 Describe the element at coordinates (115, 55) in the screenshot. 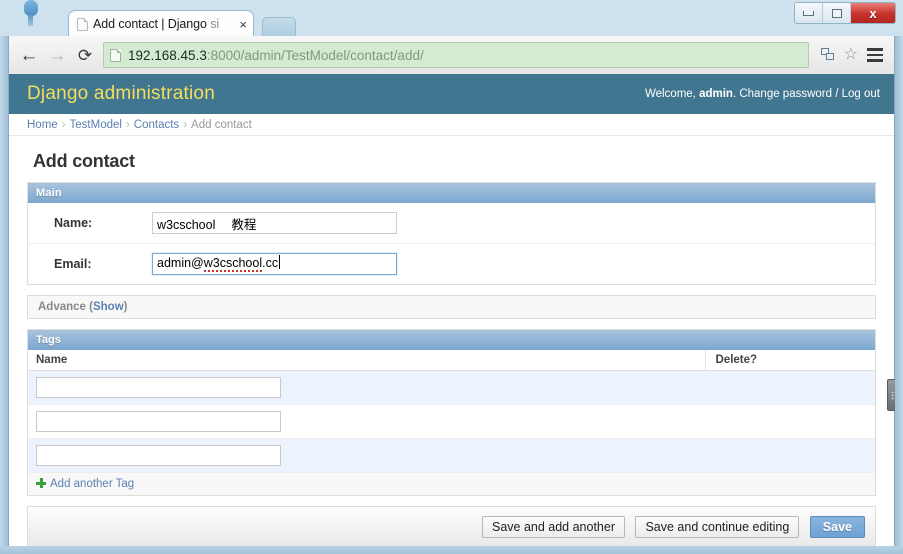

I see `page-info-icon` at that location.